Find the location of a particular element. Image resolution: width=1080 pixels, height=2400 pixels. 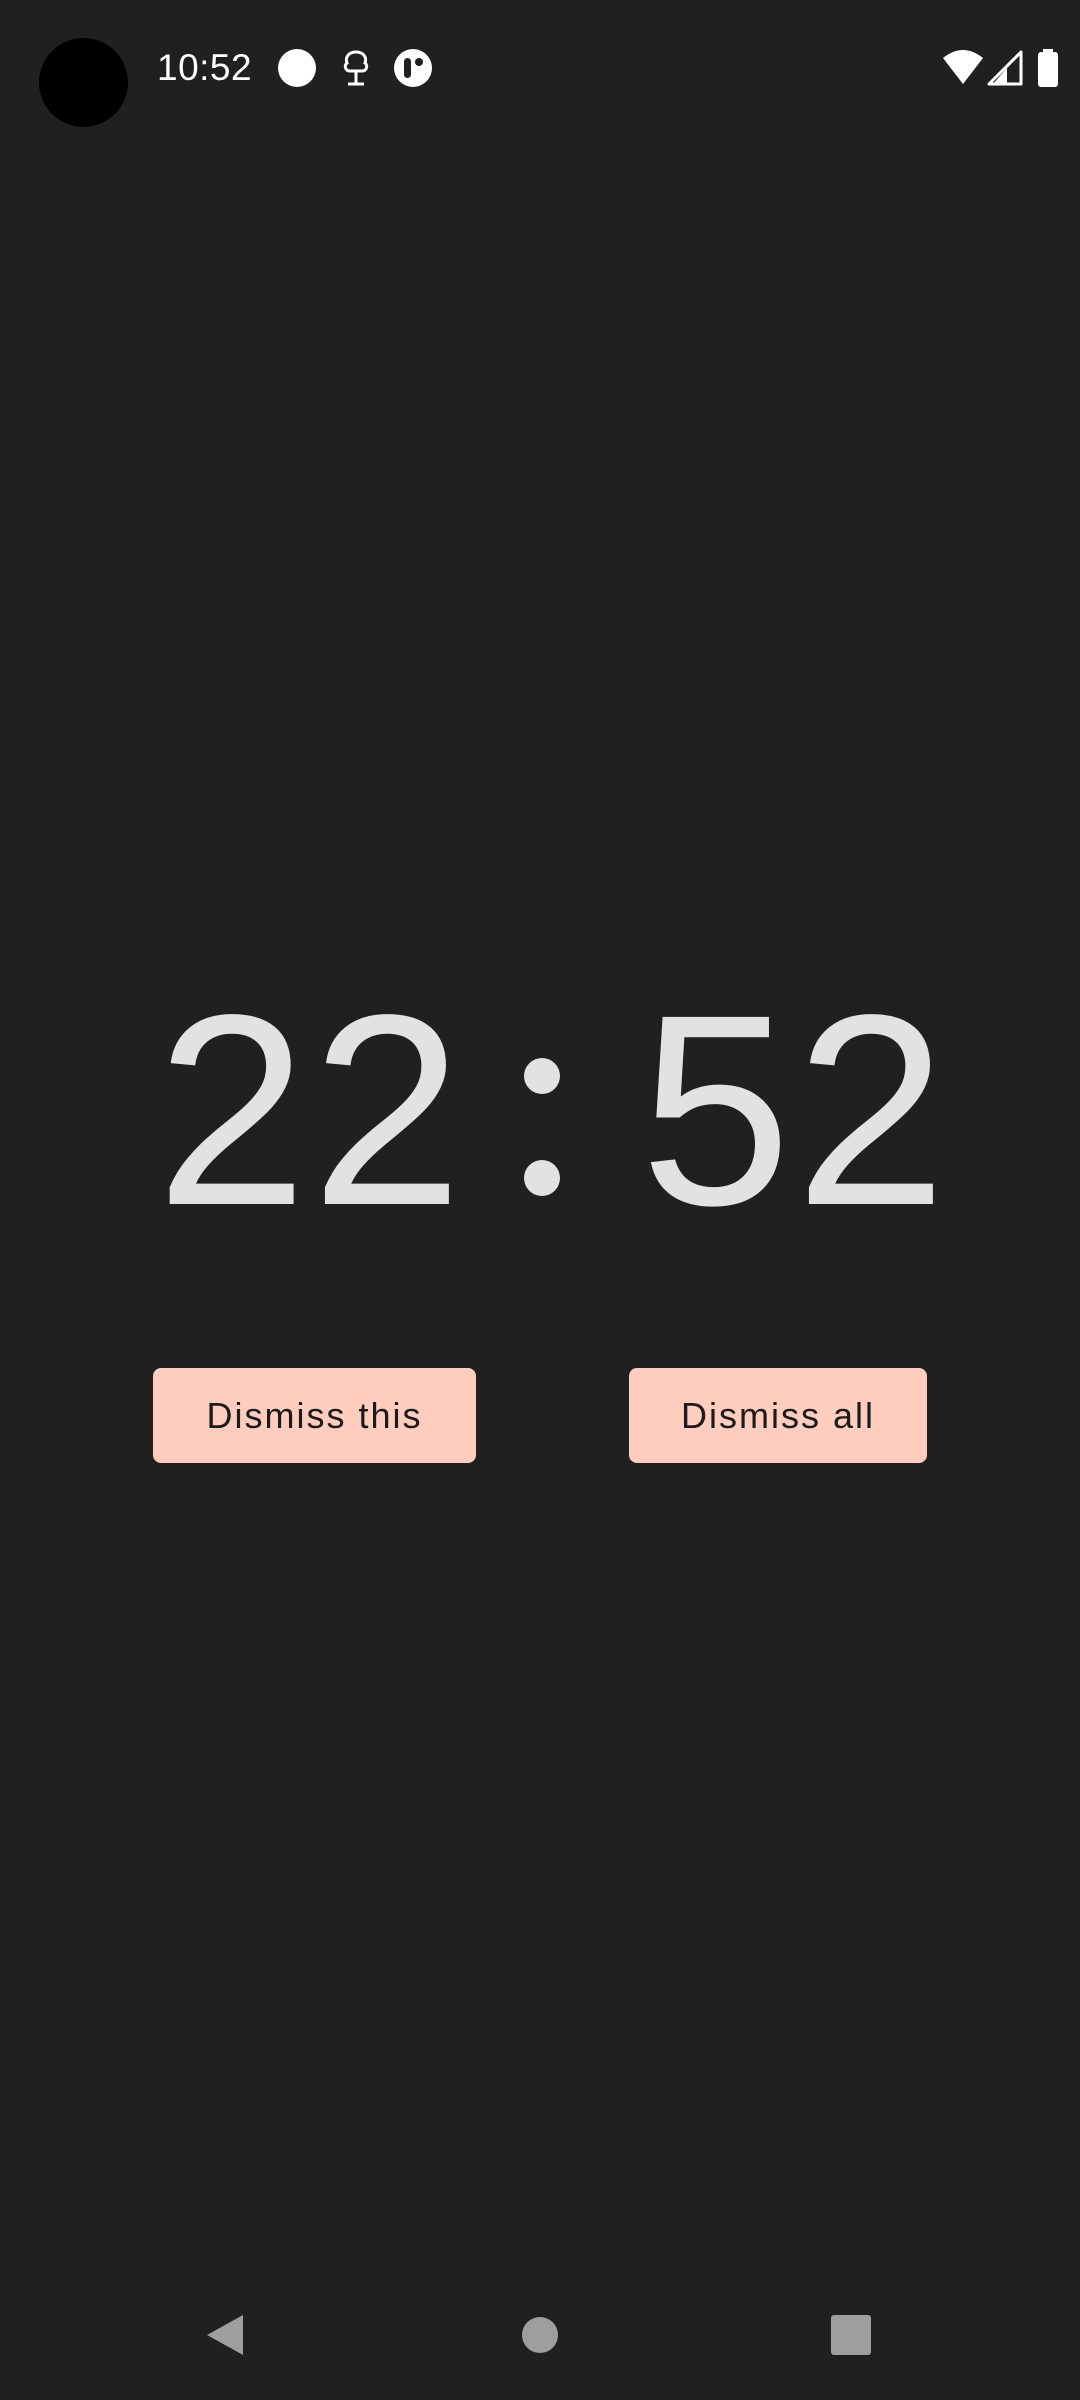

dismiss-all-button: Dismiss all is located at coordinates (778, 1415).